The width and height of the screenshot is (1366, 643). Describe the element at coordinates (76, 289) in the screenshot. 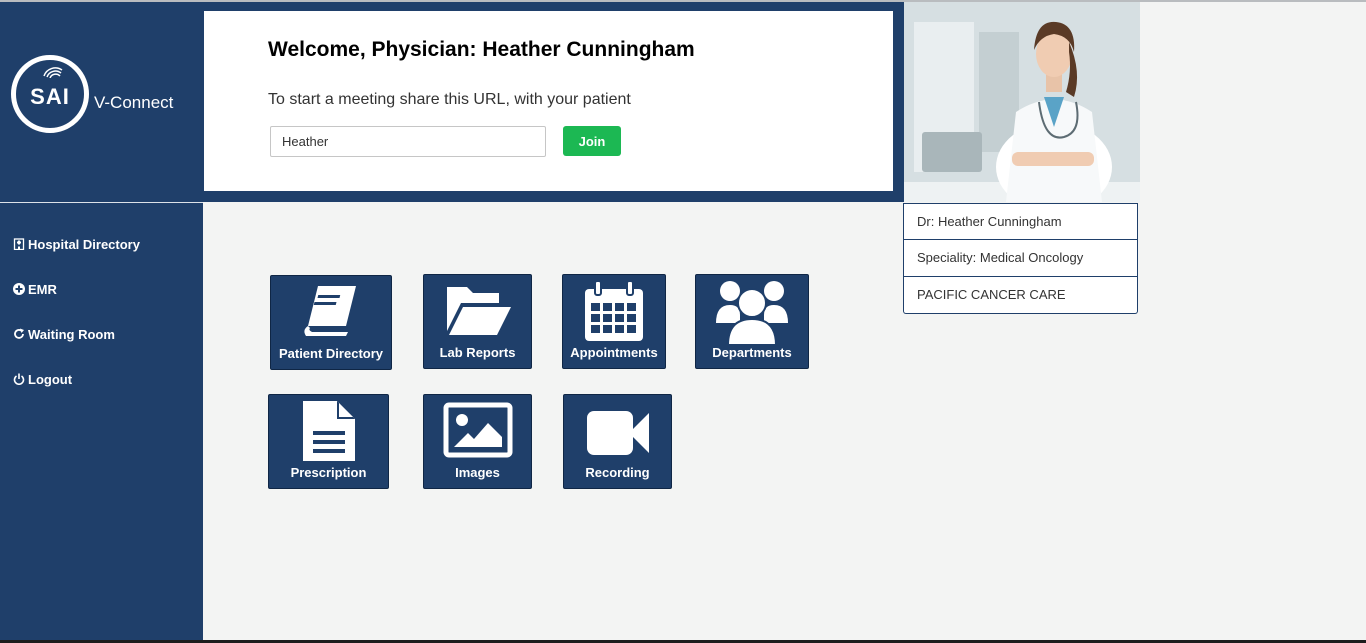

I see `sidebar-item-emr: EMR` at that location.